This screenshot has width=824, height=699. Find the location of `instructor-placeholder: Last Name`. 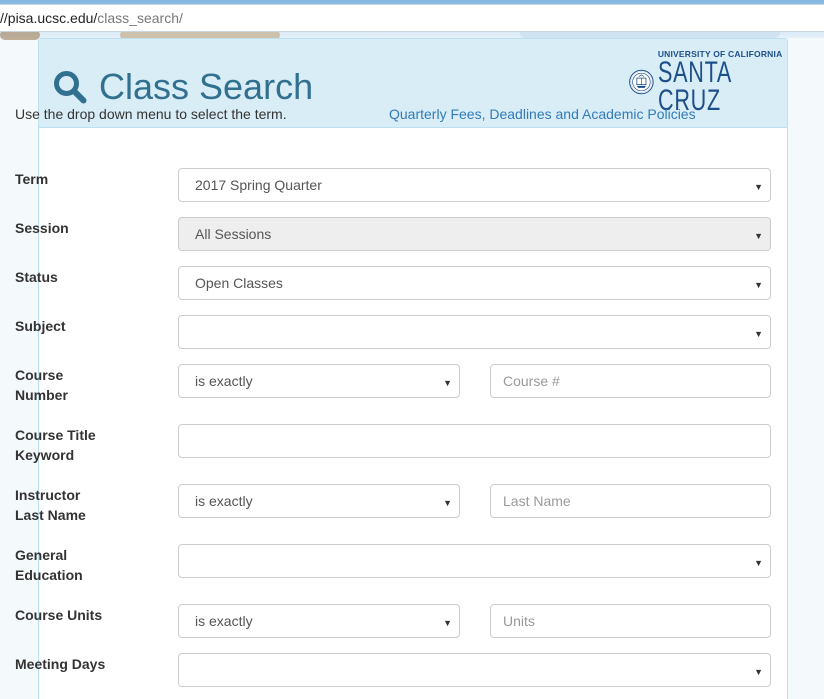

instructor-placeholder: Last Name is located at coordinates (537, 501).